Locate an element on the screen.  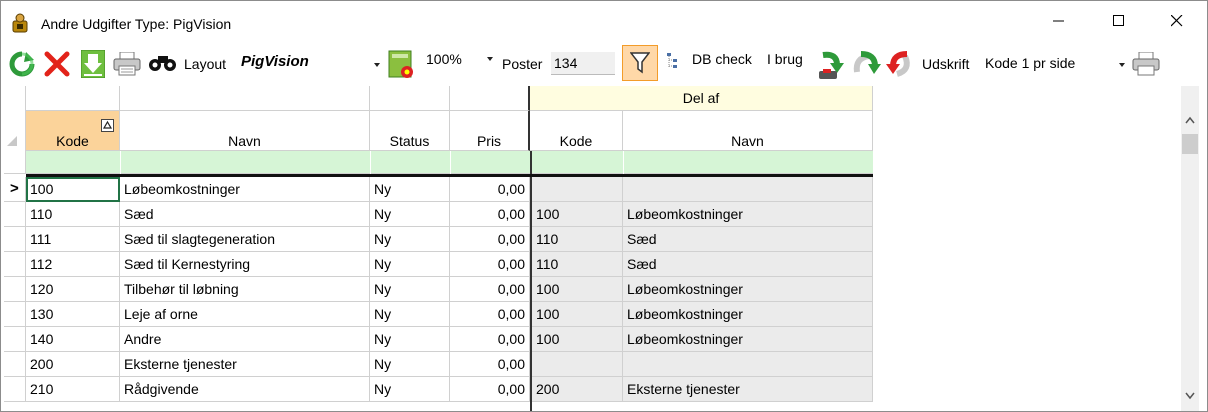
column-header-status: Status is located at coordinates (410, 131).